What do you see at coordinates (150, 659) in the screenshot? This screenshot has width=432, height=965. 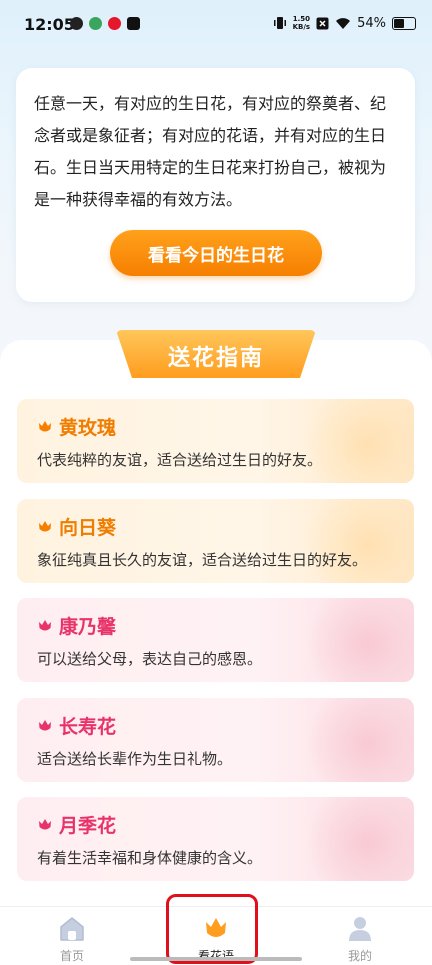 I see `flower-description: 可以送给父母，表达自己的感恩。` at bounding box center [150, 659].